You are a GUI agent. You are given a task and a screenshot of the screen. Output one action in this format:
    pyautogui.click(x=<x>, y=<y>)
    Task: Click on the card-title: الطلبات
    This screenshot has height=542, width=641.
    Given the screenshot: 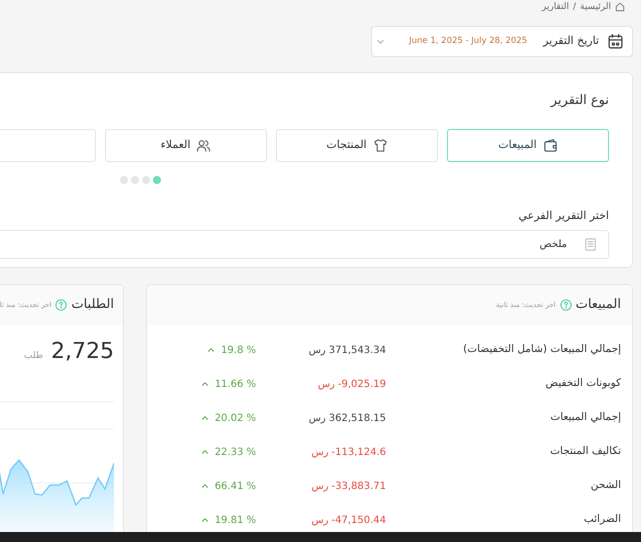 What is the action you would take?
    pyautogui.click(x=92, y=305)
    